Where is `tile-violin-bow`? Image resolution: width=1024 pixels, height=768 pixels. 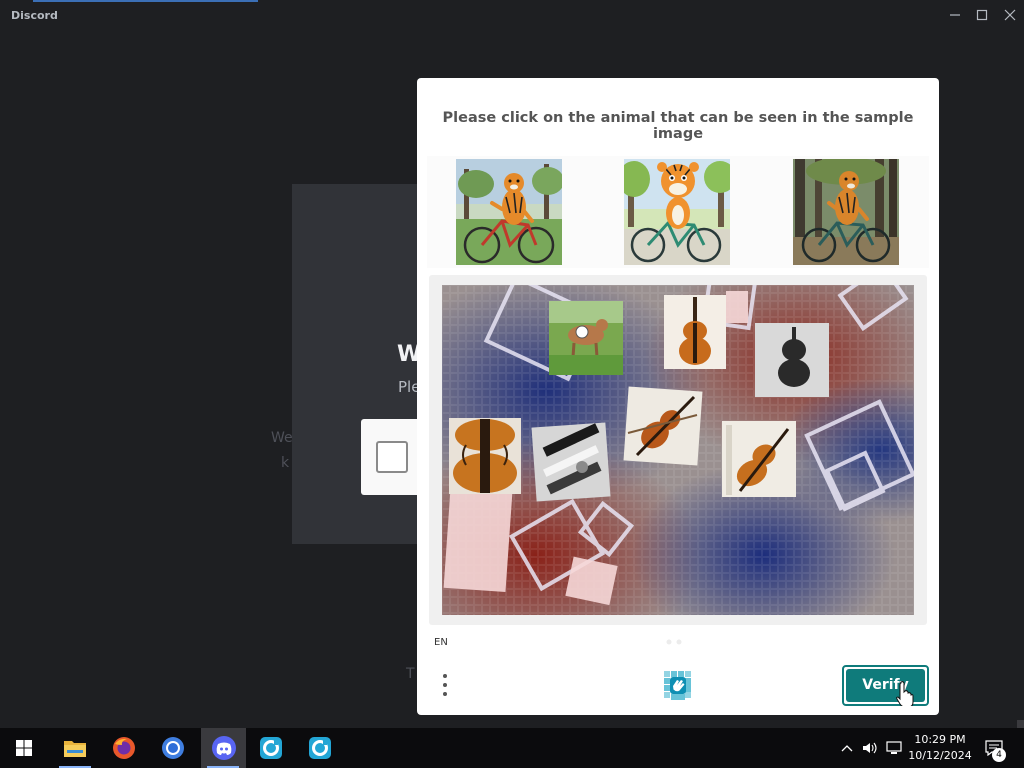
tile-violin-bow is located at coordinates (663, 426).